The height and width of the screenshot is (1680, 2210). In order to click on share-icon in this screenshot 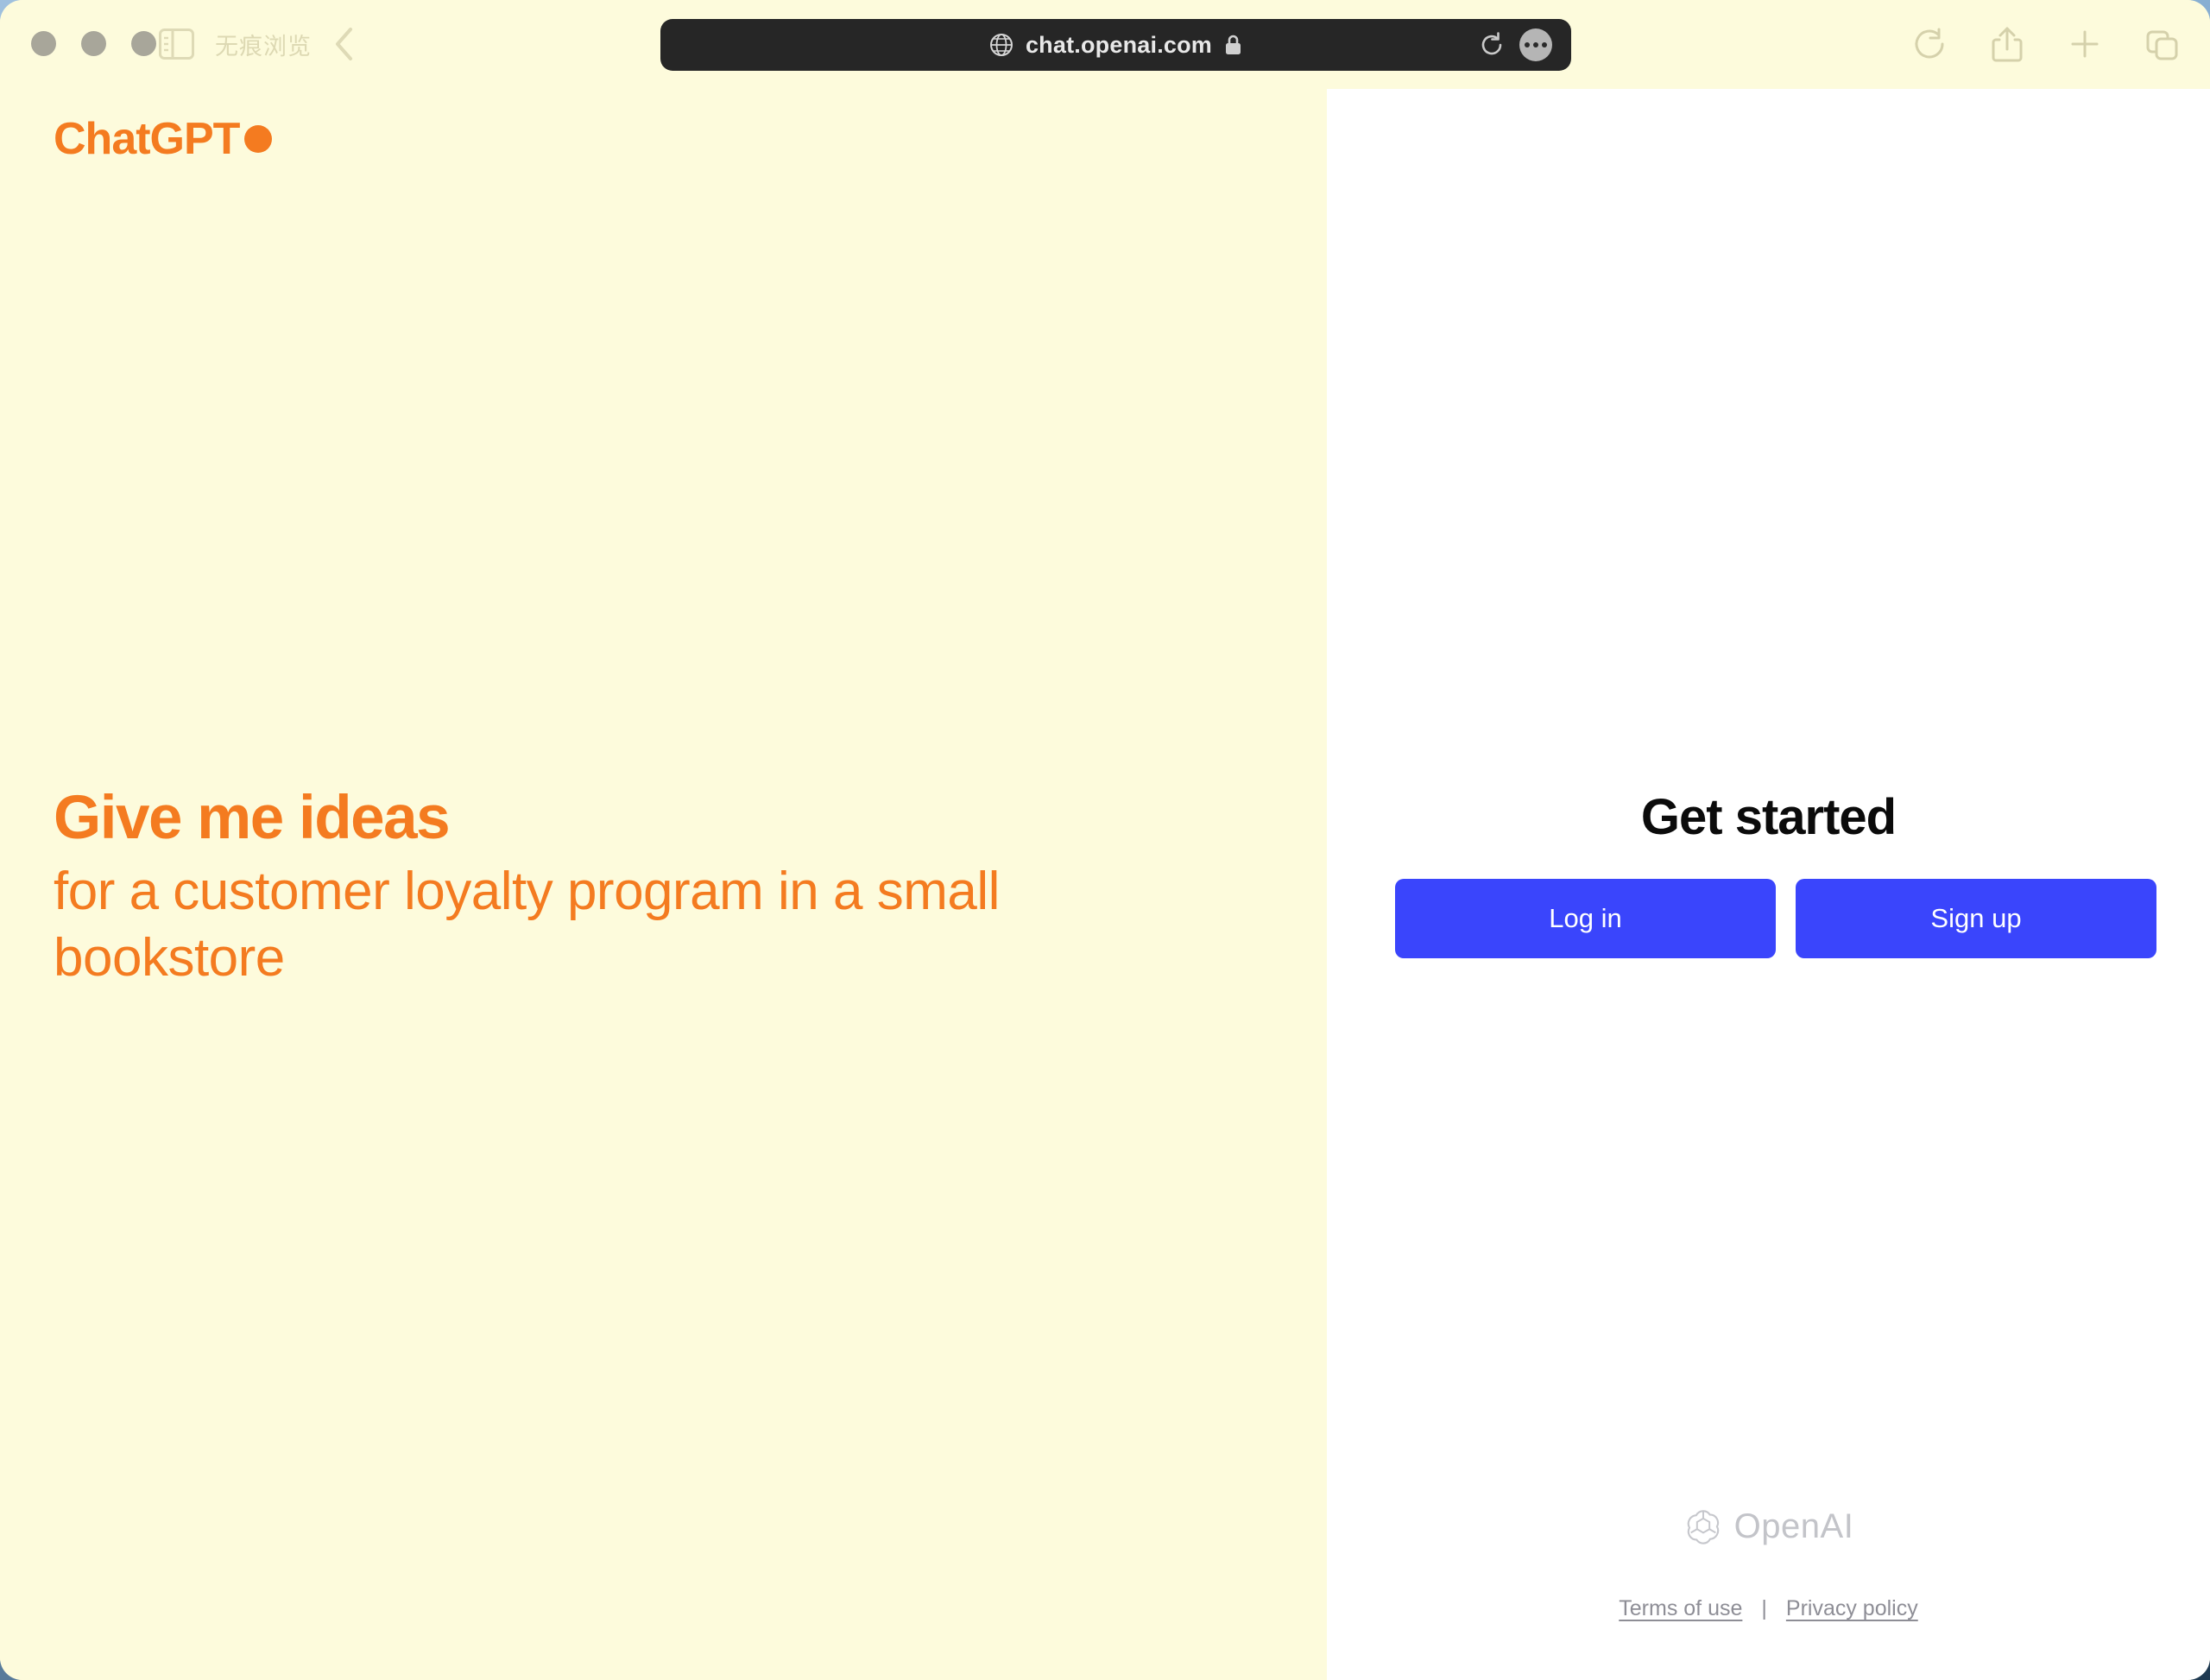, I will do `click(2007, 44)`.